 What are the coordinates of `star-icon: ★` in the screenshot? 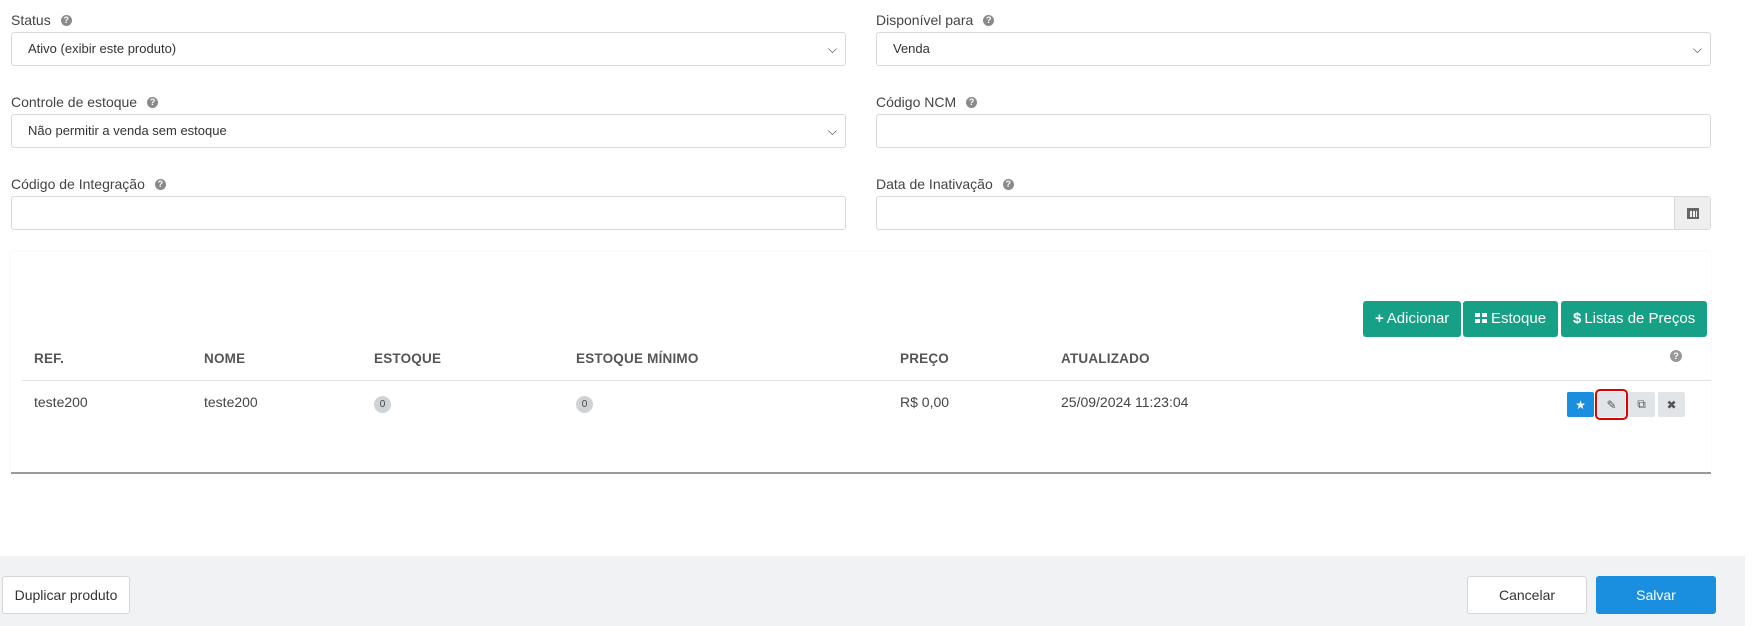 It's located at (1580, 404).